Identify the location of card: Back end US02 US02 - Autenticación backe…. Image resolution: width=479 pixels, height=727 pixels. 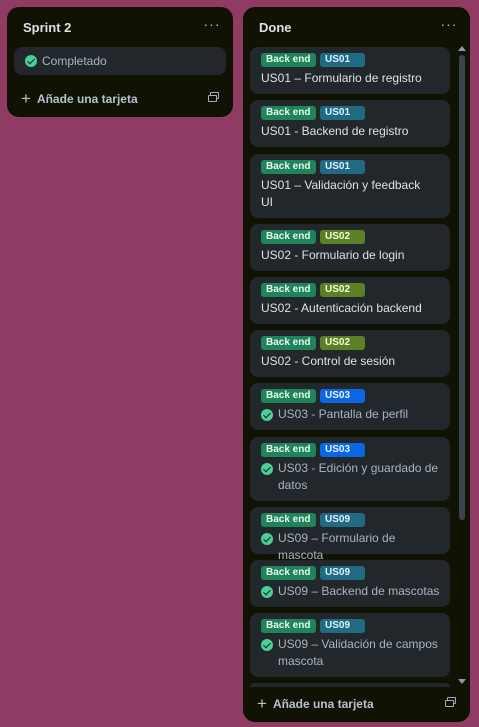
(350, 300).